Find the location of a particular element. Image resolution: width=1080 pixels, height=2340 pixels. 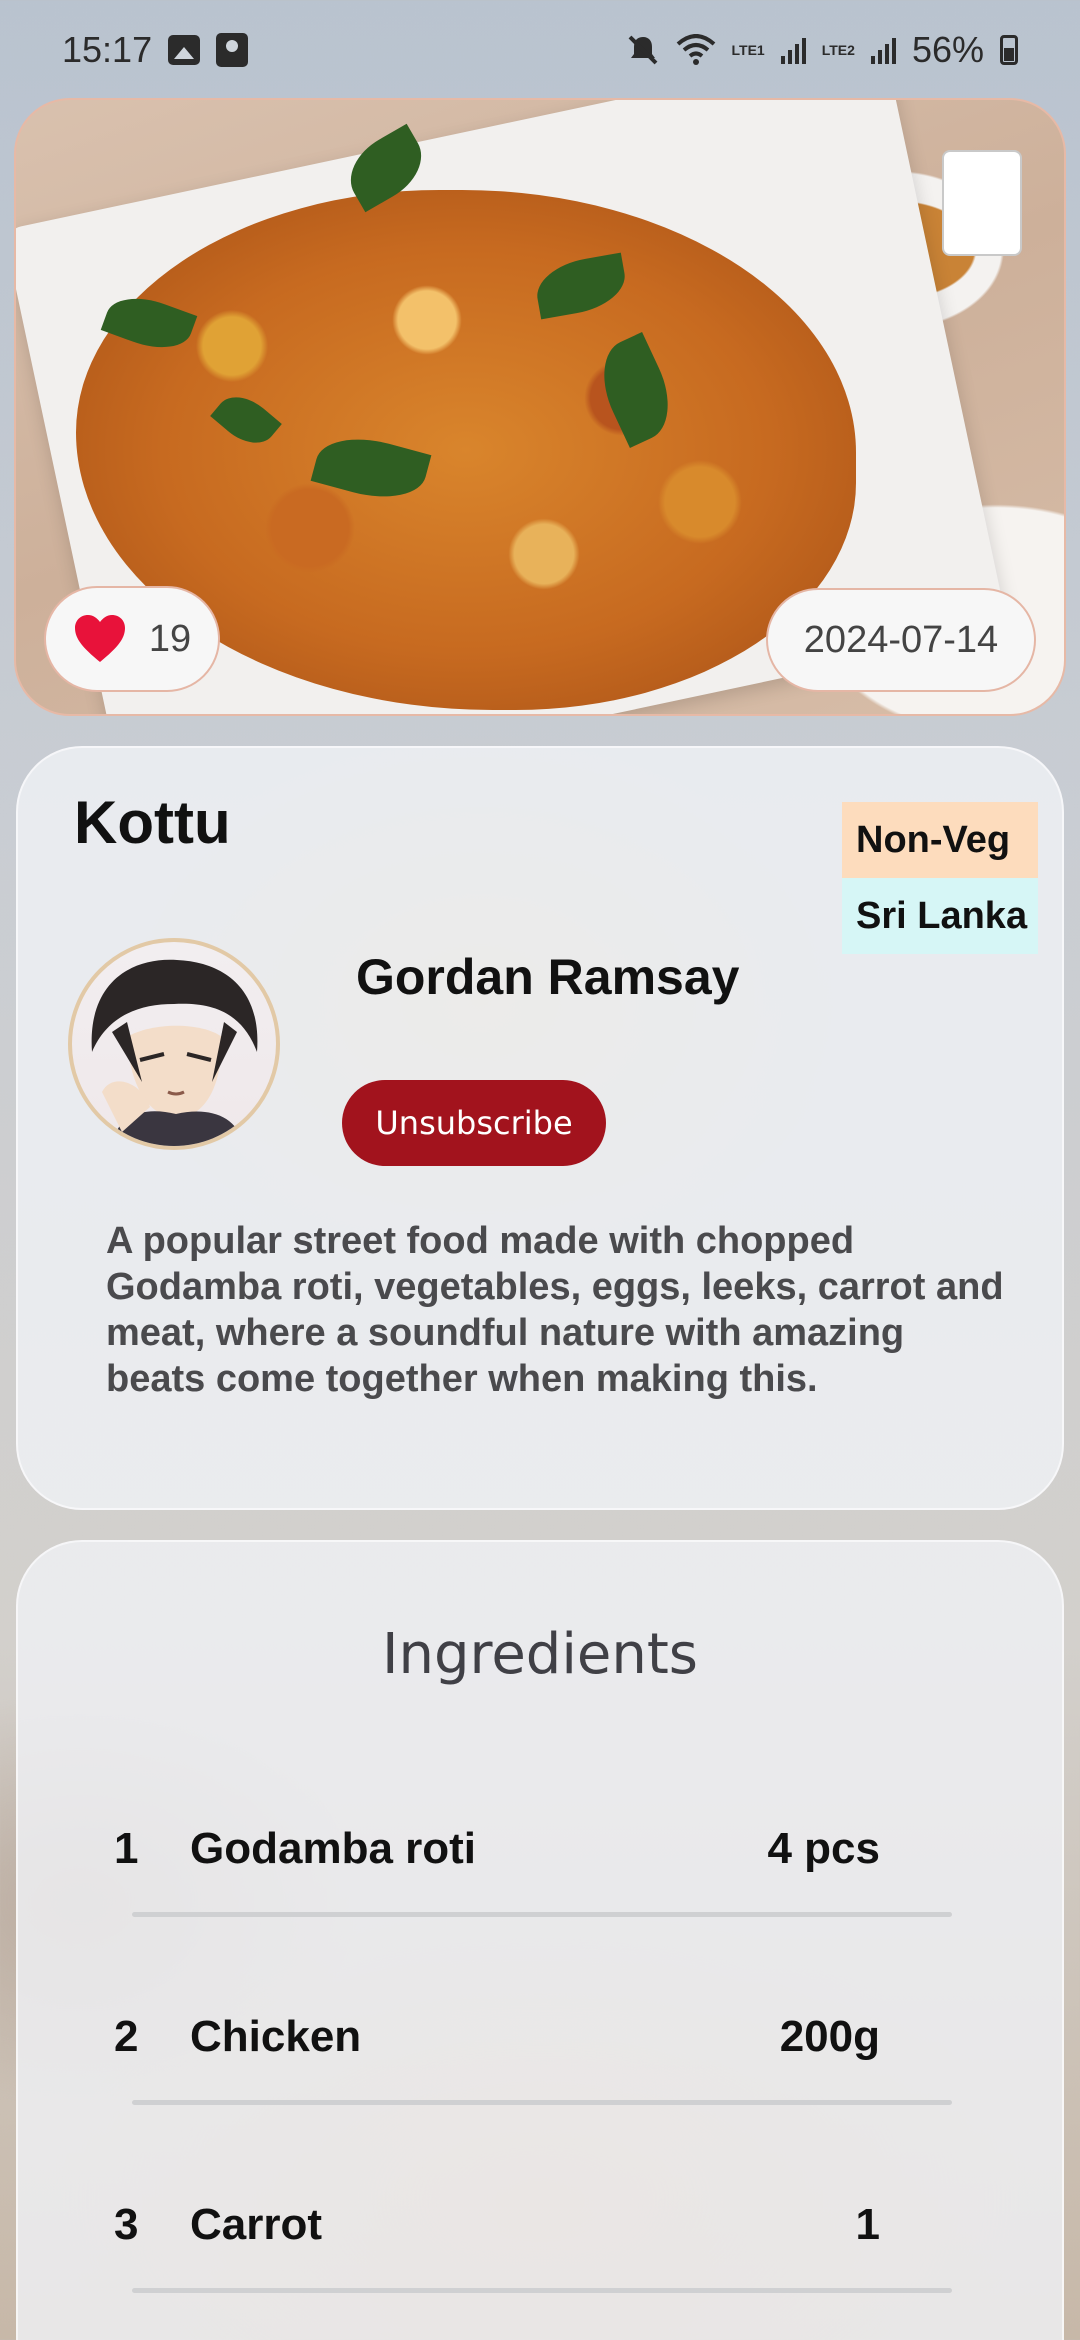

ingredient-name: Carrot is located at coordinates (256, 2224).